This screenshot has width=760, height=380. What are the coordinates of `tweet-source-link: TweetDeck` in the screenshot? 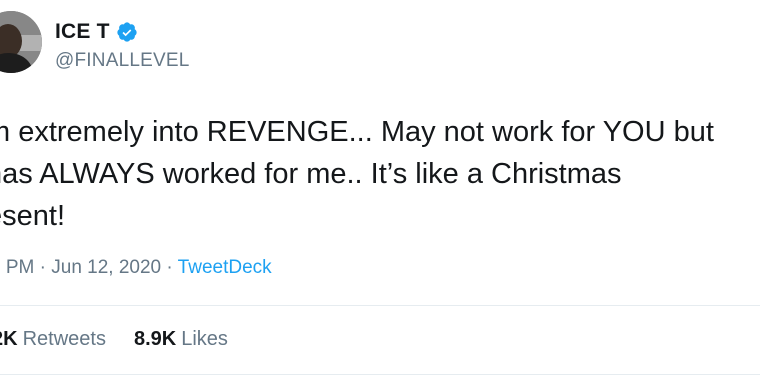 It's located at (225, 267).